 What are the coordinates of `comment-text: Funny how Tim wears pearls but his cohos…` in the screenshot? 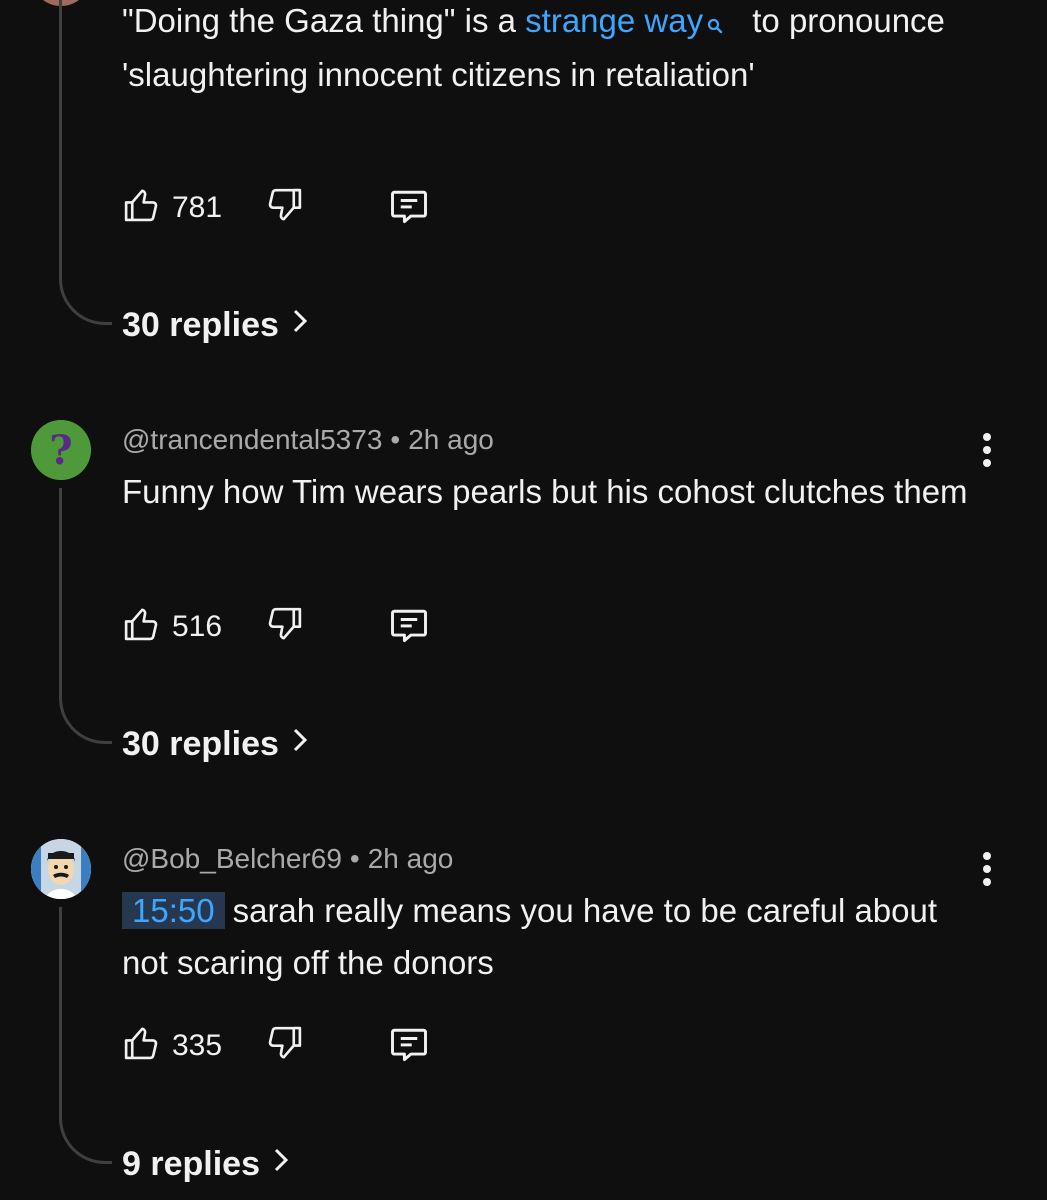 It's located at (545, 491).